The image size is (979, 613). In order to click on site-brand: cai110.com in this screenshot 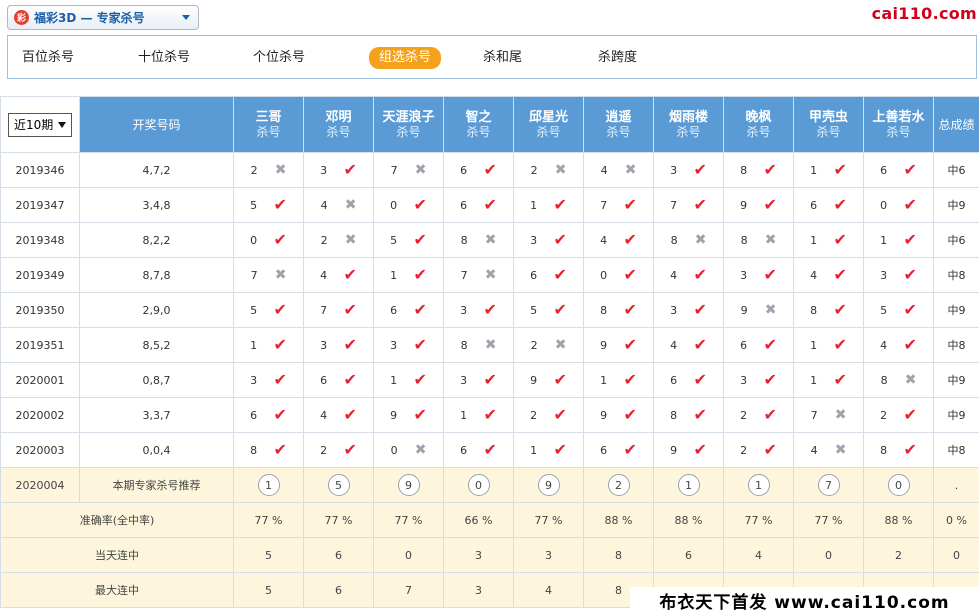, I will do `click(924, 13)`.